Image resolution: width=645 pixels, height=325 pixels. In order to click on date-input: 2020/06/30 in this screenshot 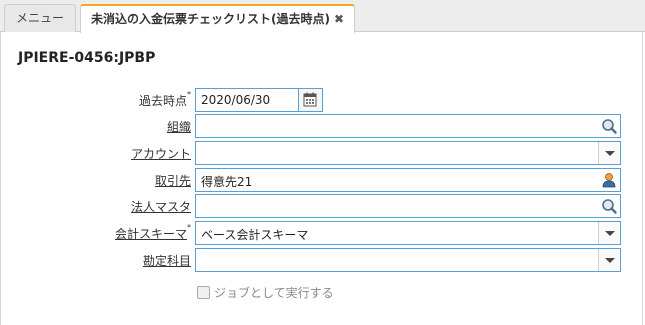, I will do `click(247, 100)`.